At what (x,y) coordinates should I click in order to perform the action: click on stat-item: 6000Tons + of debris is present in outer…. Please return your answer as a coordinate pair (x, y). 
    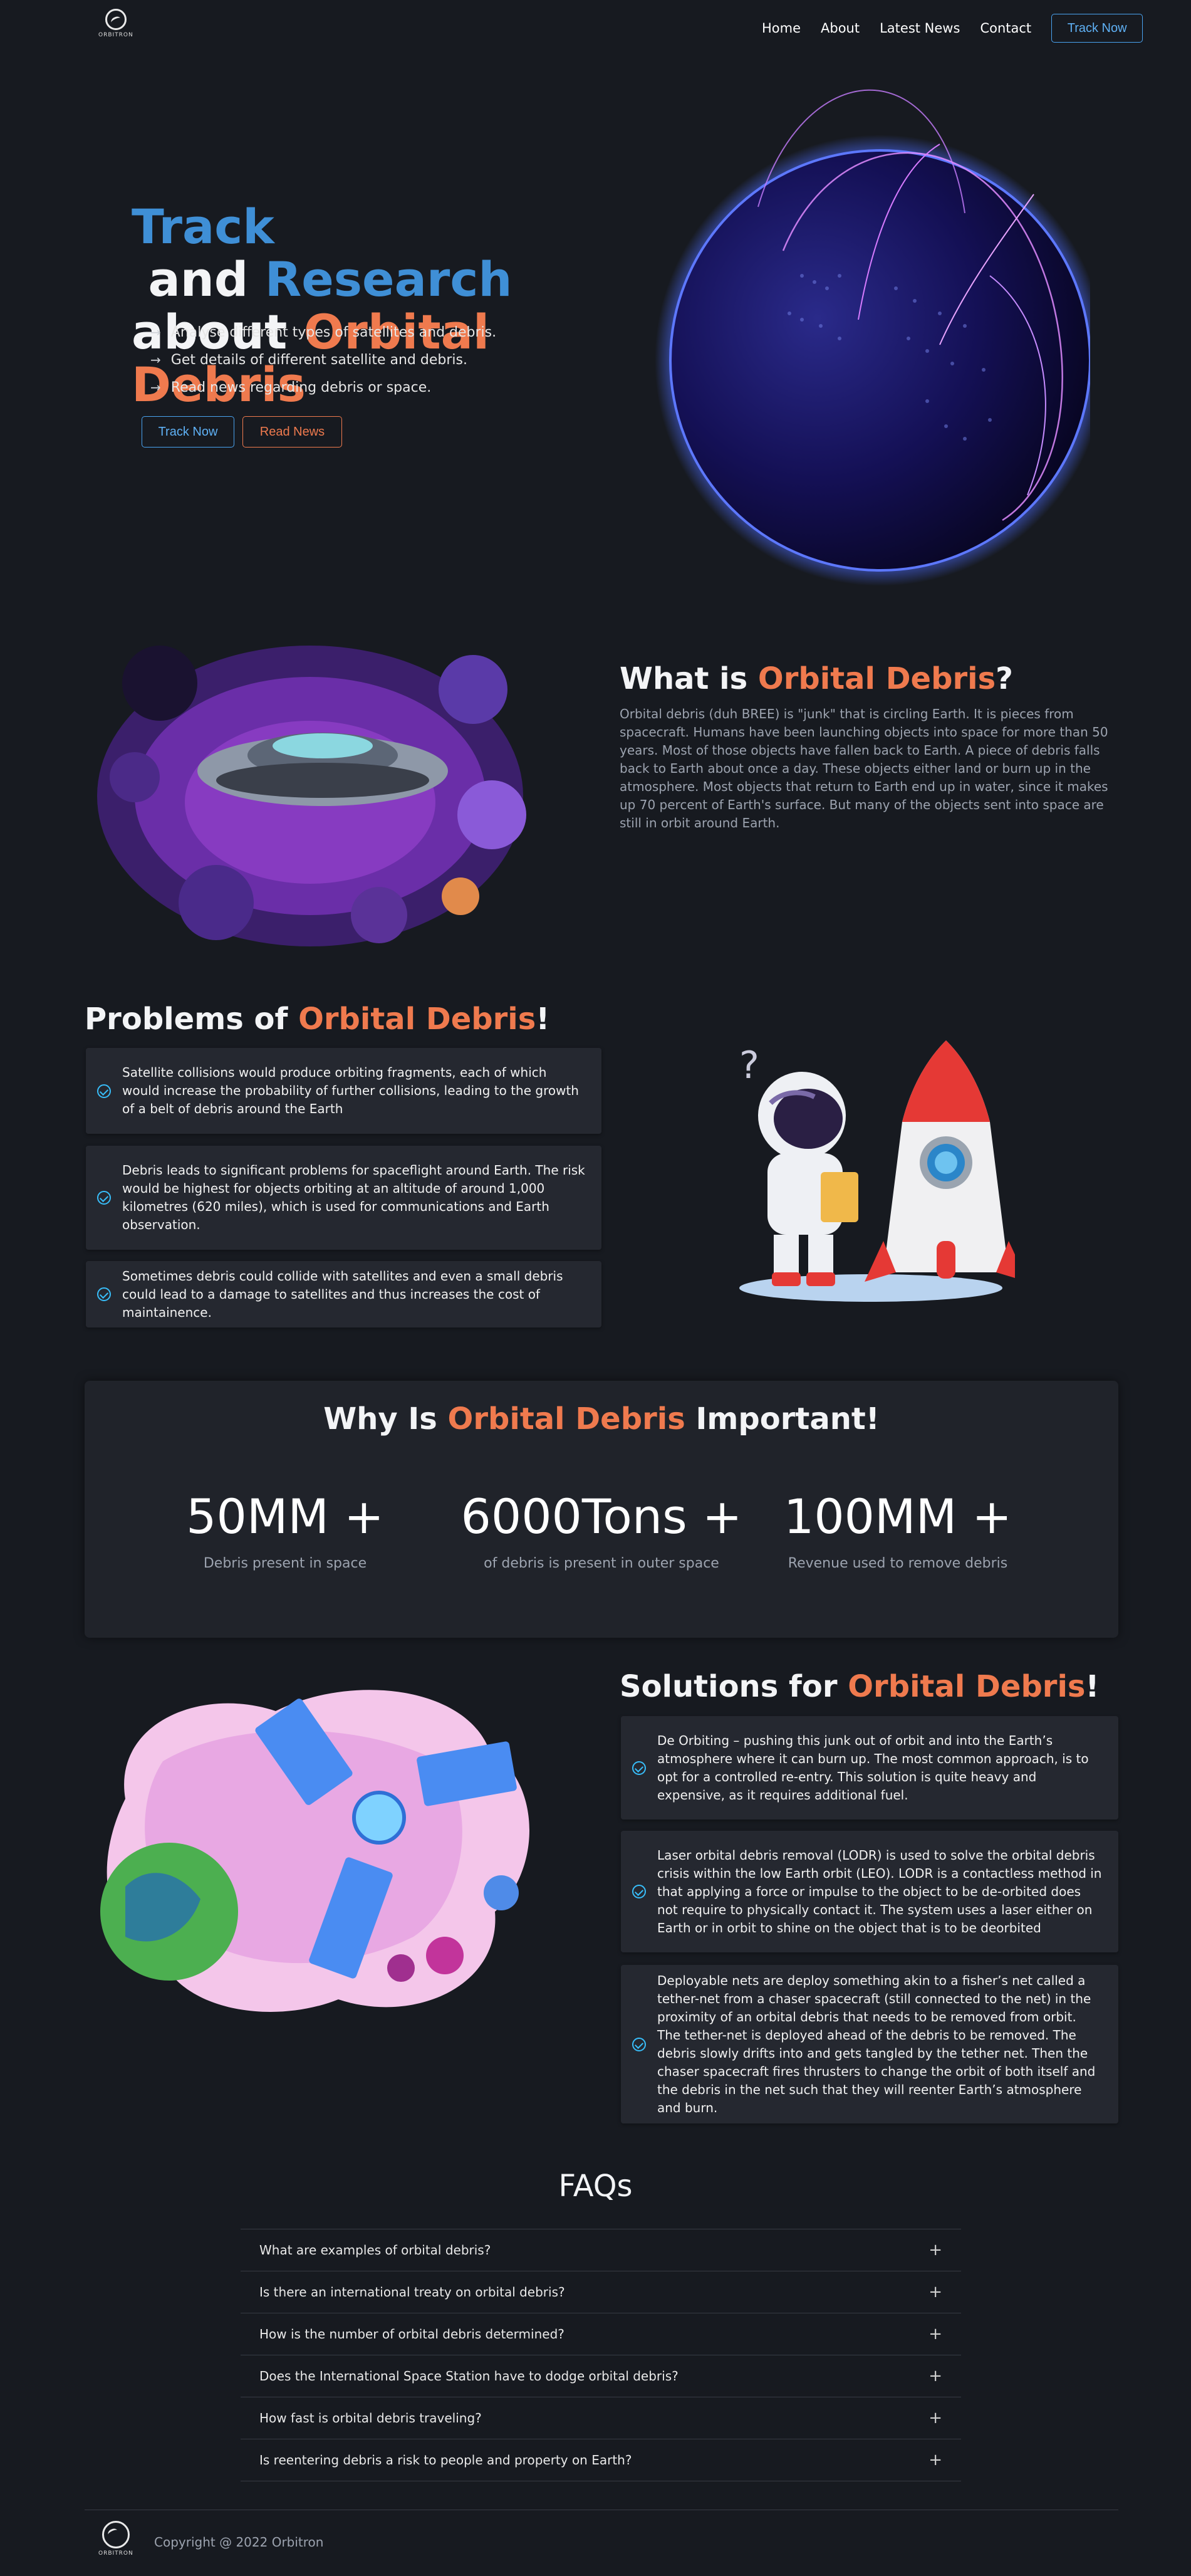
    Looking at the image, I should click on (601, 1530).